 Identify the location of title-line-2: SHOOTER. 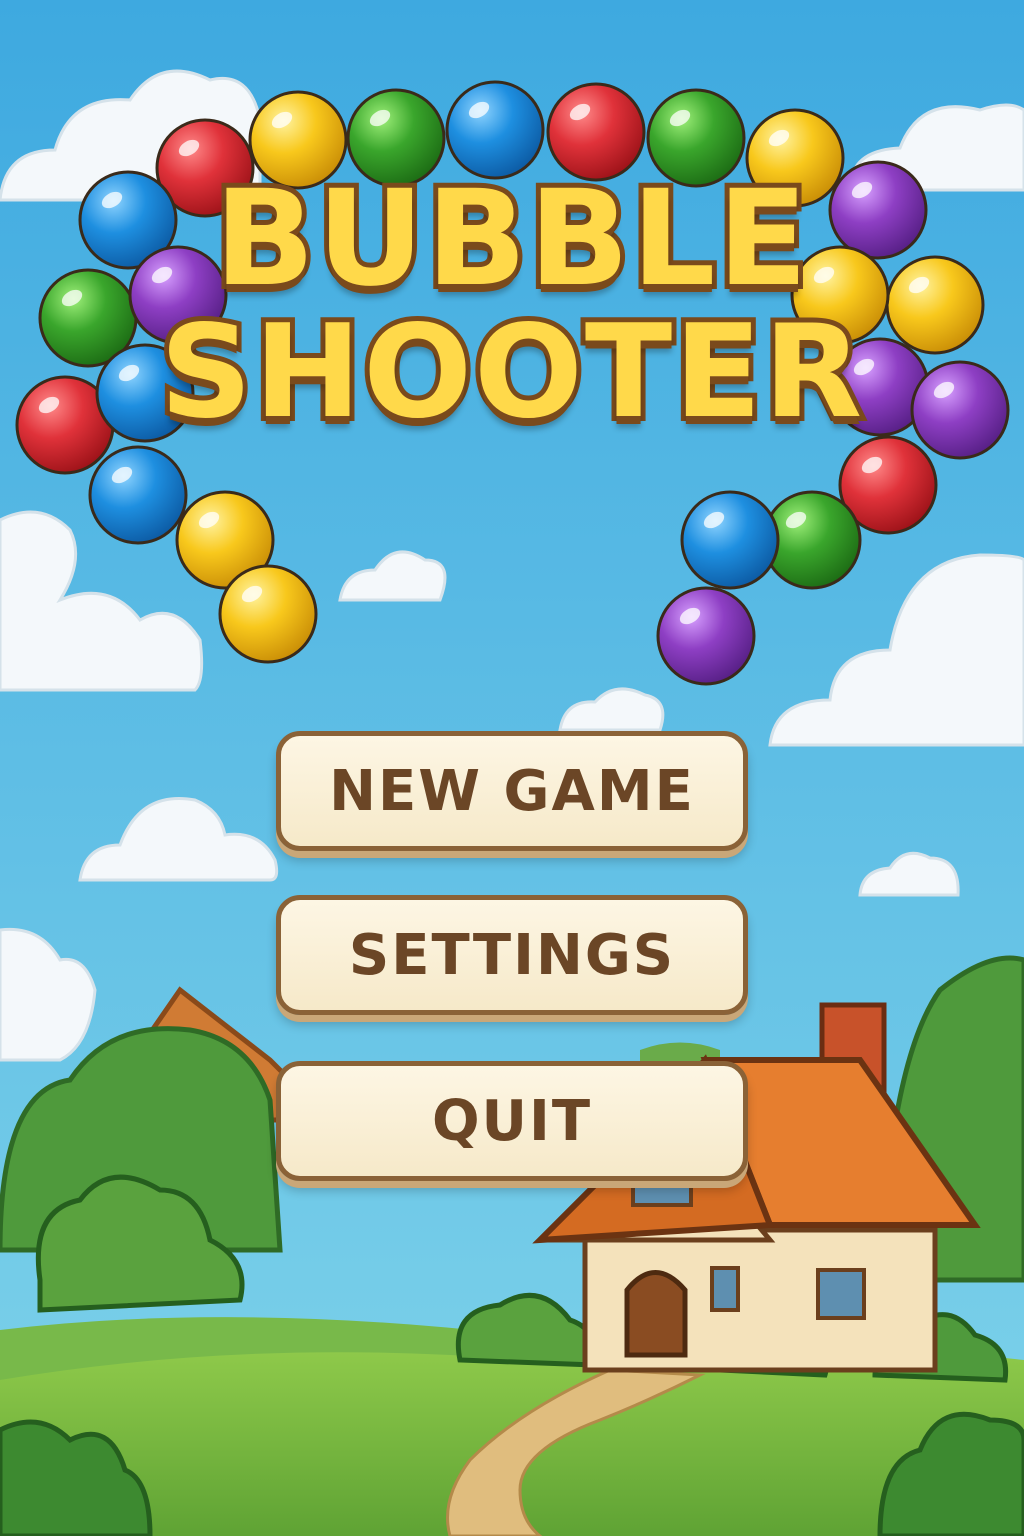
(511, 372).